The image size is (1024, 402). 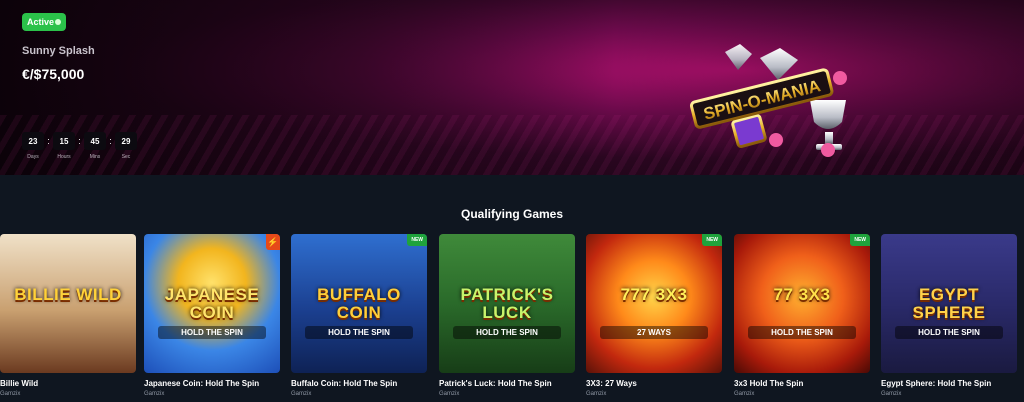 What do you see at coordinates (58, 22) in the screenshot?
I see `status-dot-icon` at bounding box center [58, 22].